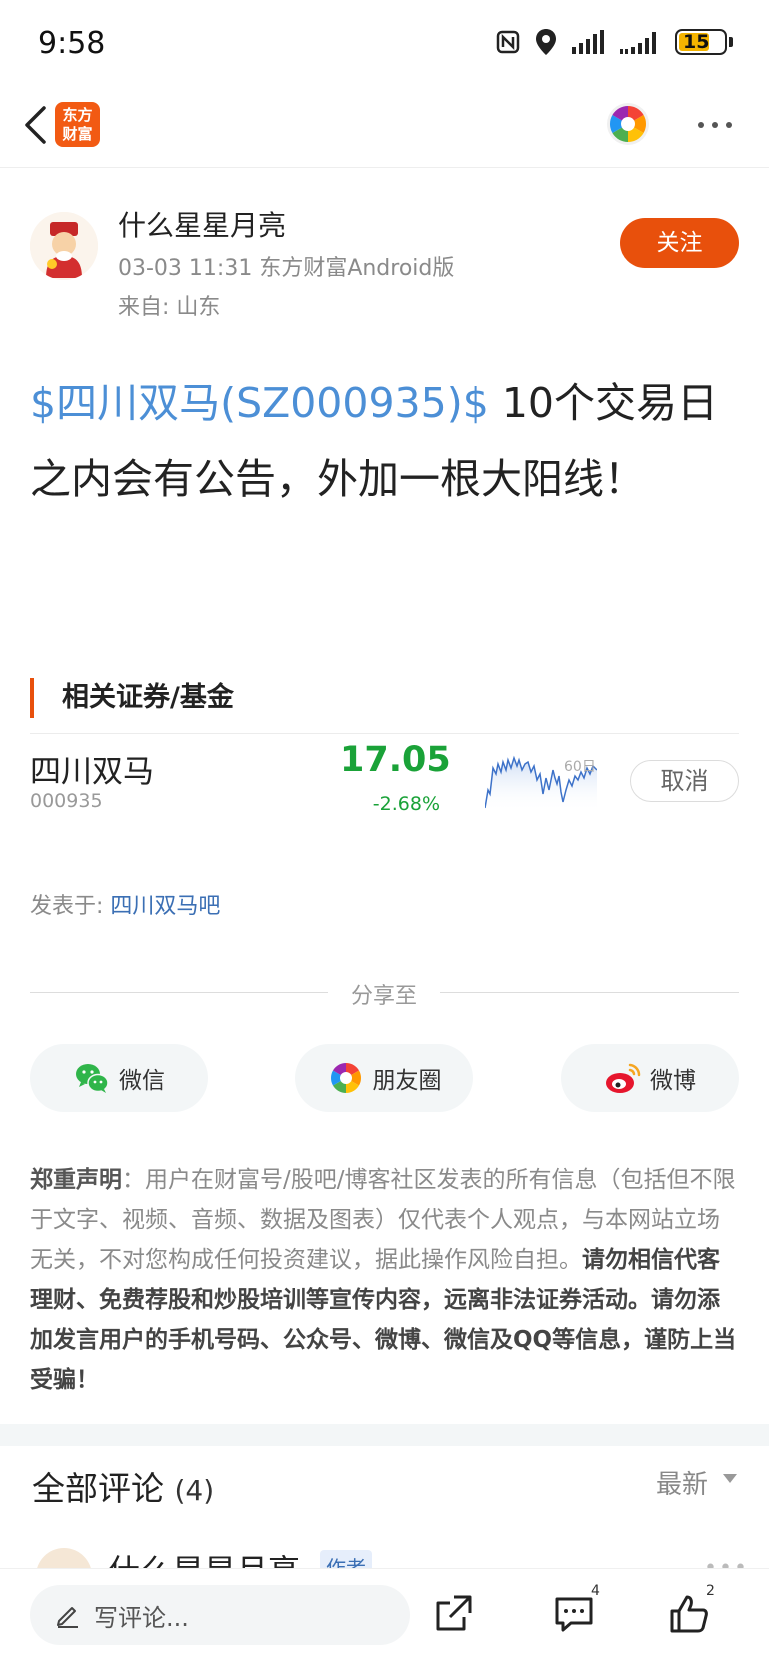 This screenshot has height=1658, width=769. What do you see at coordinates (638, 43) in the screenshot?
I see `signal-2-icon` at bounding box center [638, 43].